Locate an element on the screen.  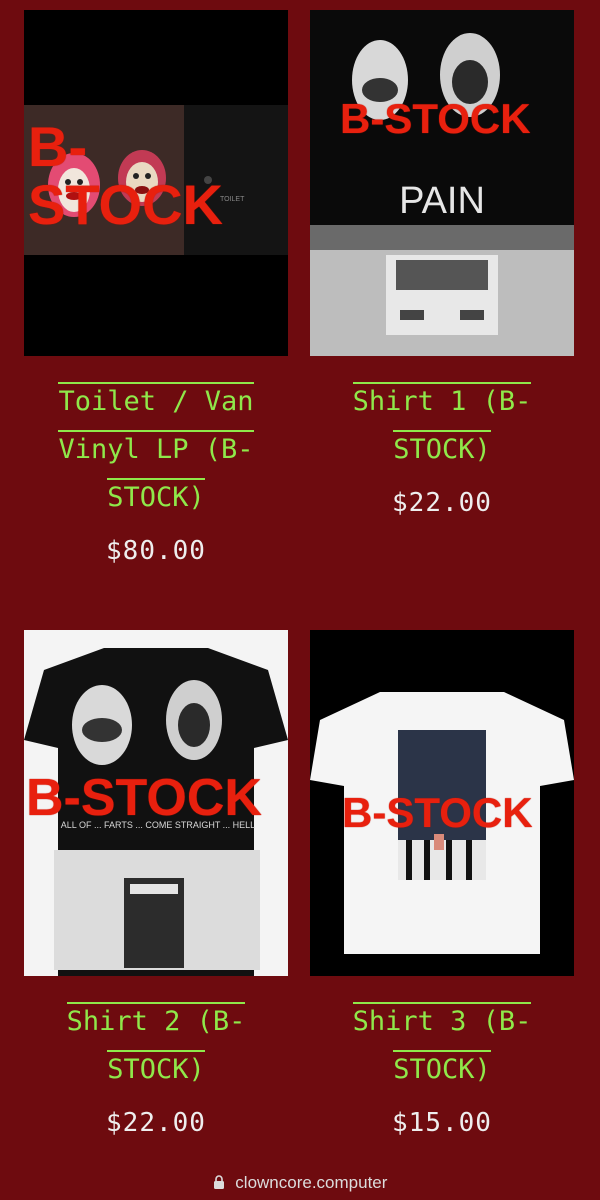
product-image-toilet-van-lp: B- STOCK TOILET is located at coordinates (156, 183).